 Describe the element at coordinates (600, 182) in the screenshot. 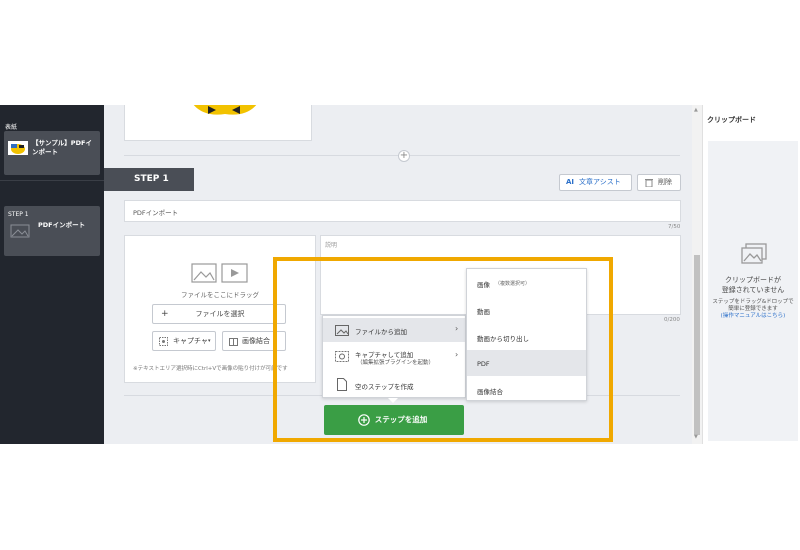

I see `ai-assist-label: 文章アシスト` at that location.